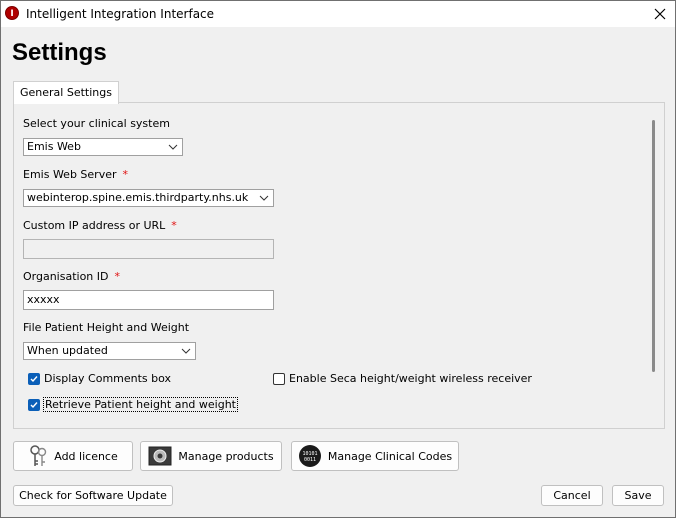 The height and width of the screenshot is (518, 676). What do you see at coordinates (103, 147) in the screenshot?
I see `clinical-system-select: Emis Web` at bounding box center [103, 147].